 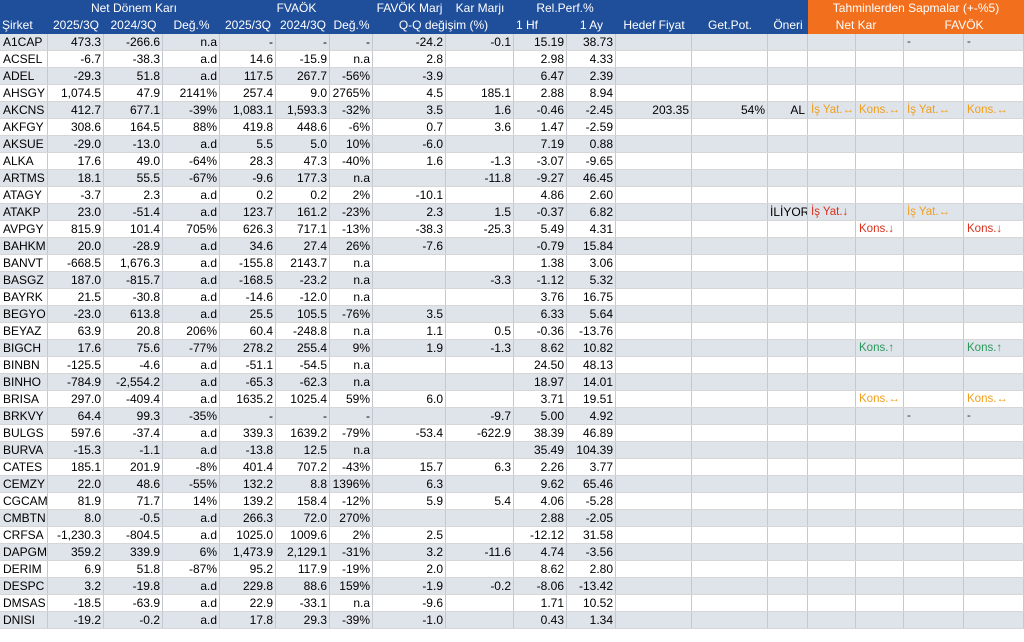 I want to click on cell-ebitda-margin-qq: 1.1, so click(x=409, y=331).